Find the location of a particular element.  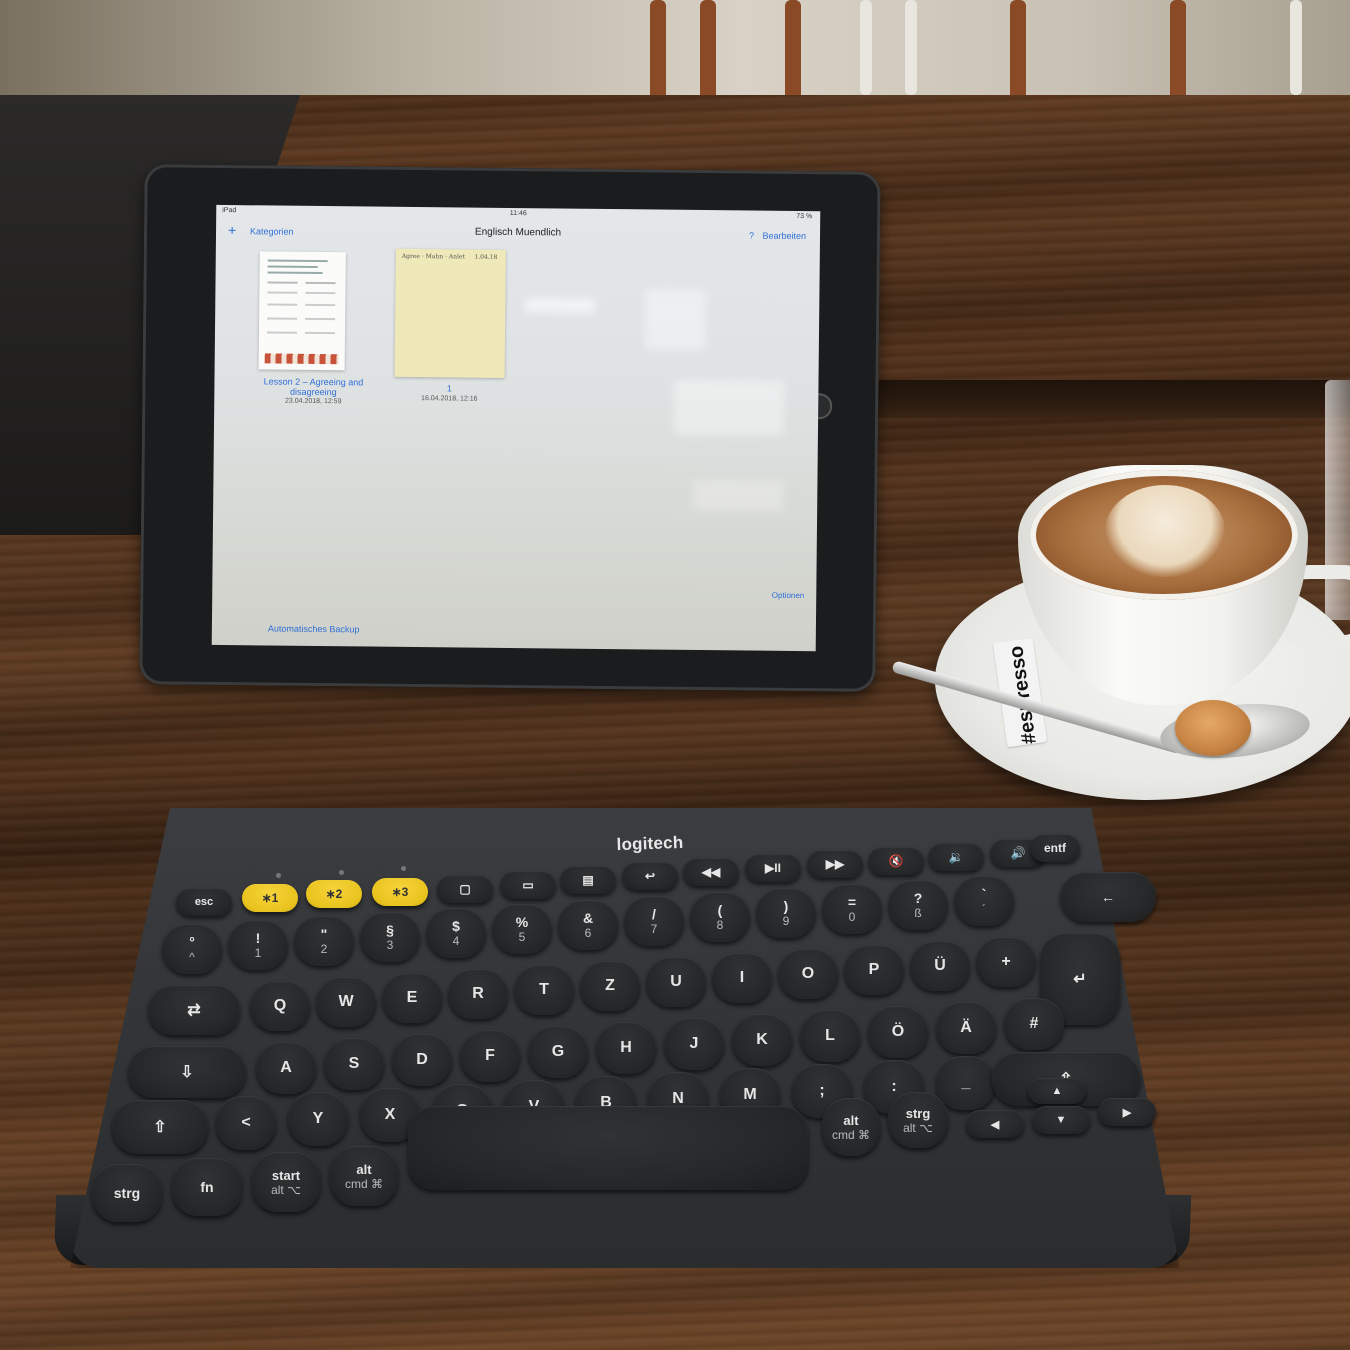

key-a-6: H is located at coordinates (626, 1048).